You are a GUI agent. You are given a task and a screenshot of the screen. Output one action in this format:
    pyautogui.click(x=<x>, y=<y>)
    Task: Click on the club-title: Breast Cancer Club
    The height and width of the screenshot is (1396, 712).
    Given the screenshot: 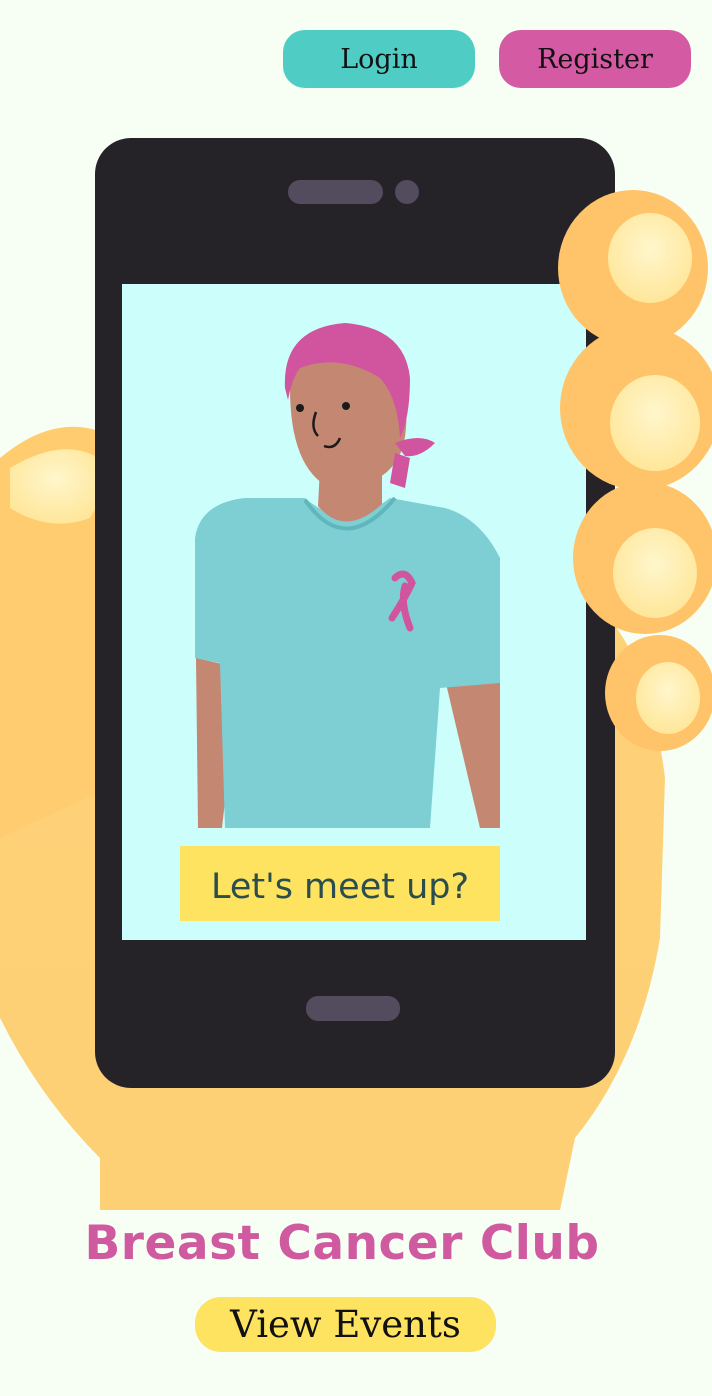 What is the action you would take?
    pyautogui.click(x=342, y=1243)
    